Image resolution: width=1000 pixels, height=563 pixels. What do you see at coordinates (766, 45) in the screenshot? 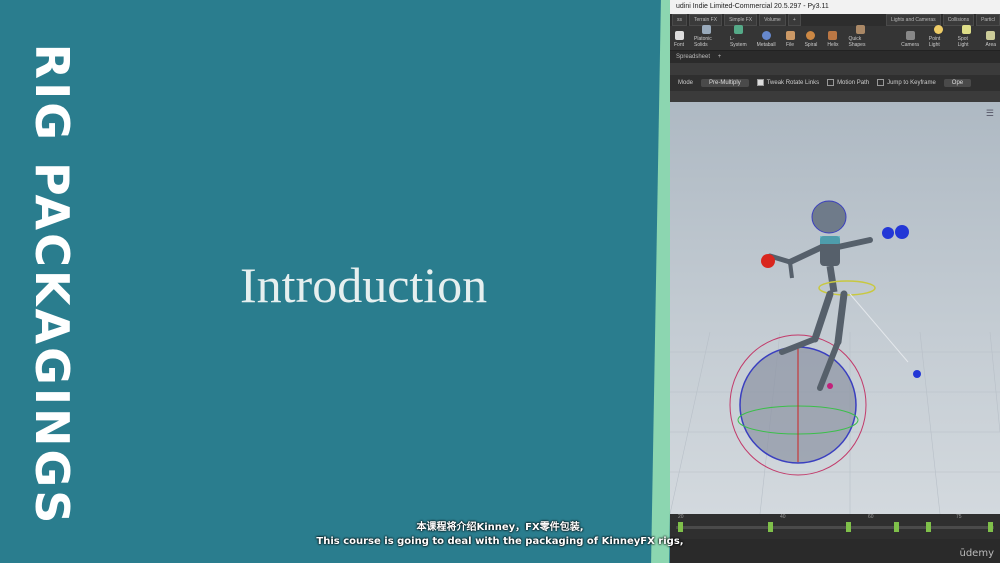
I see `tool-label: Metaball` at bounding box center [766, 45].